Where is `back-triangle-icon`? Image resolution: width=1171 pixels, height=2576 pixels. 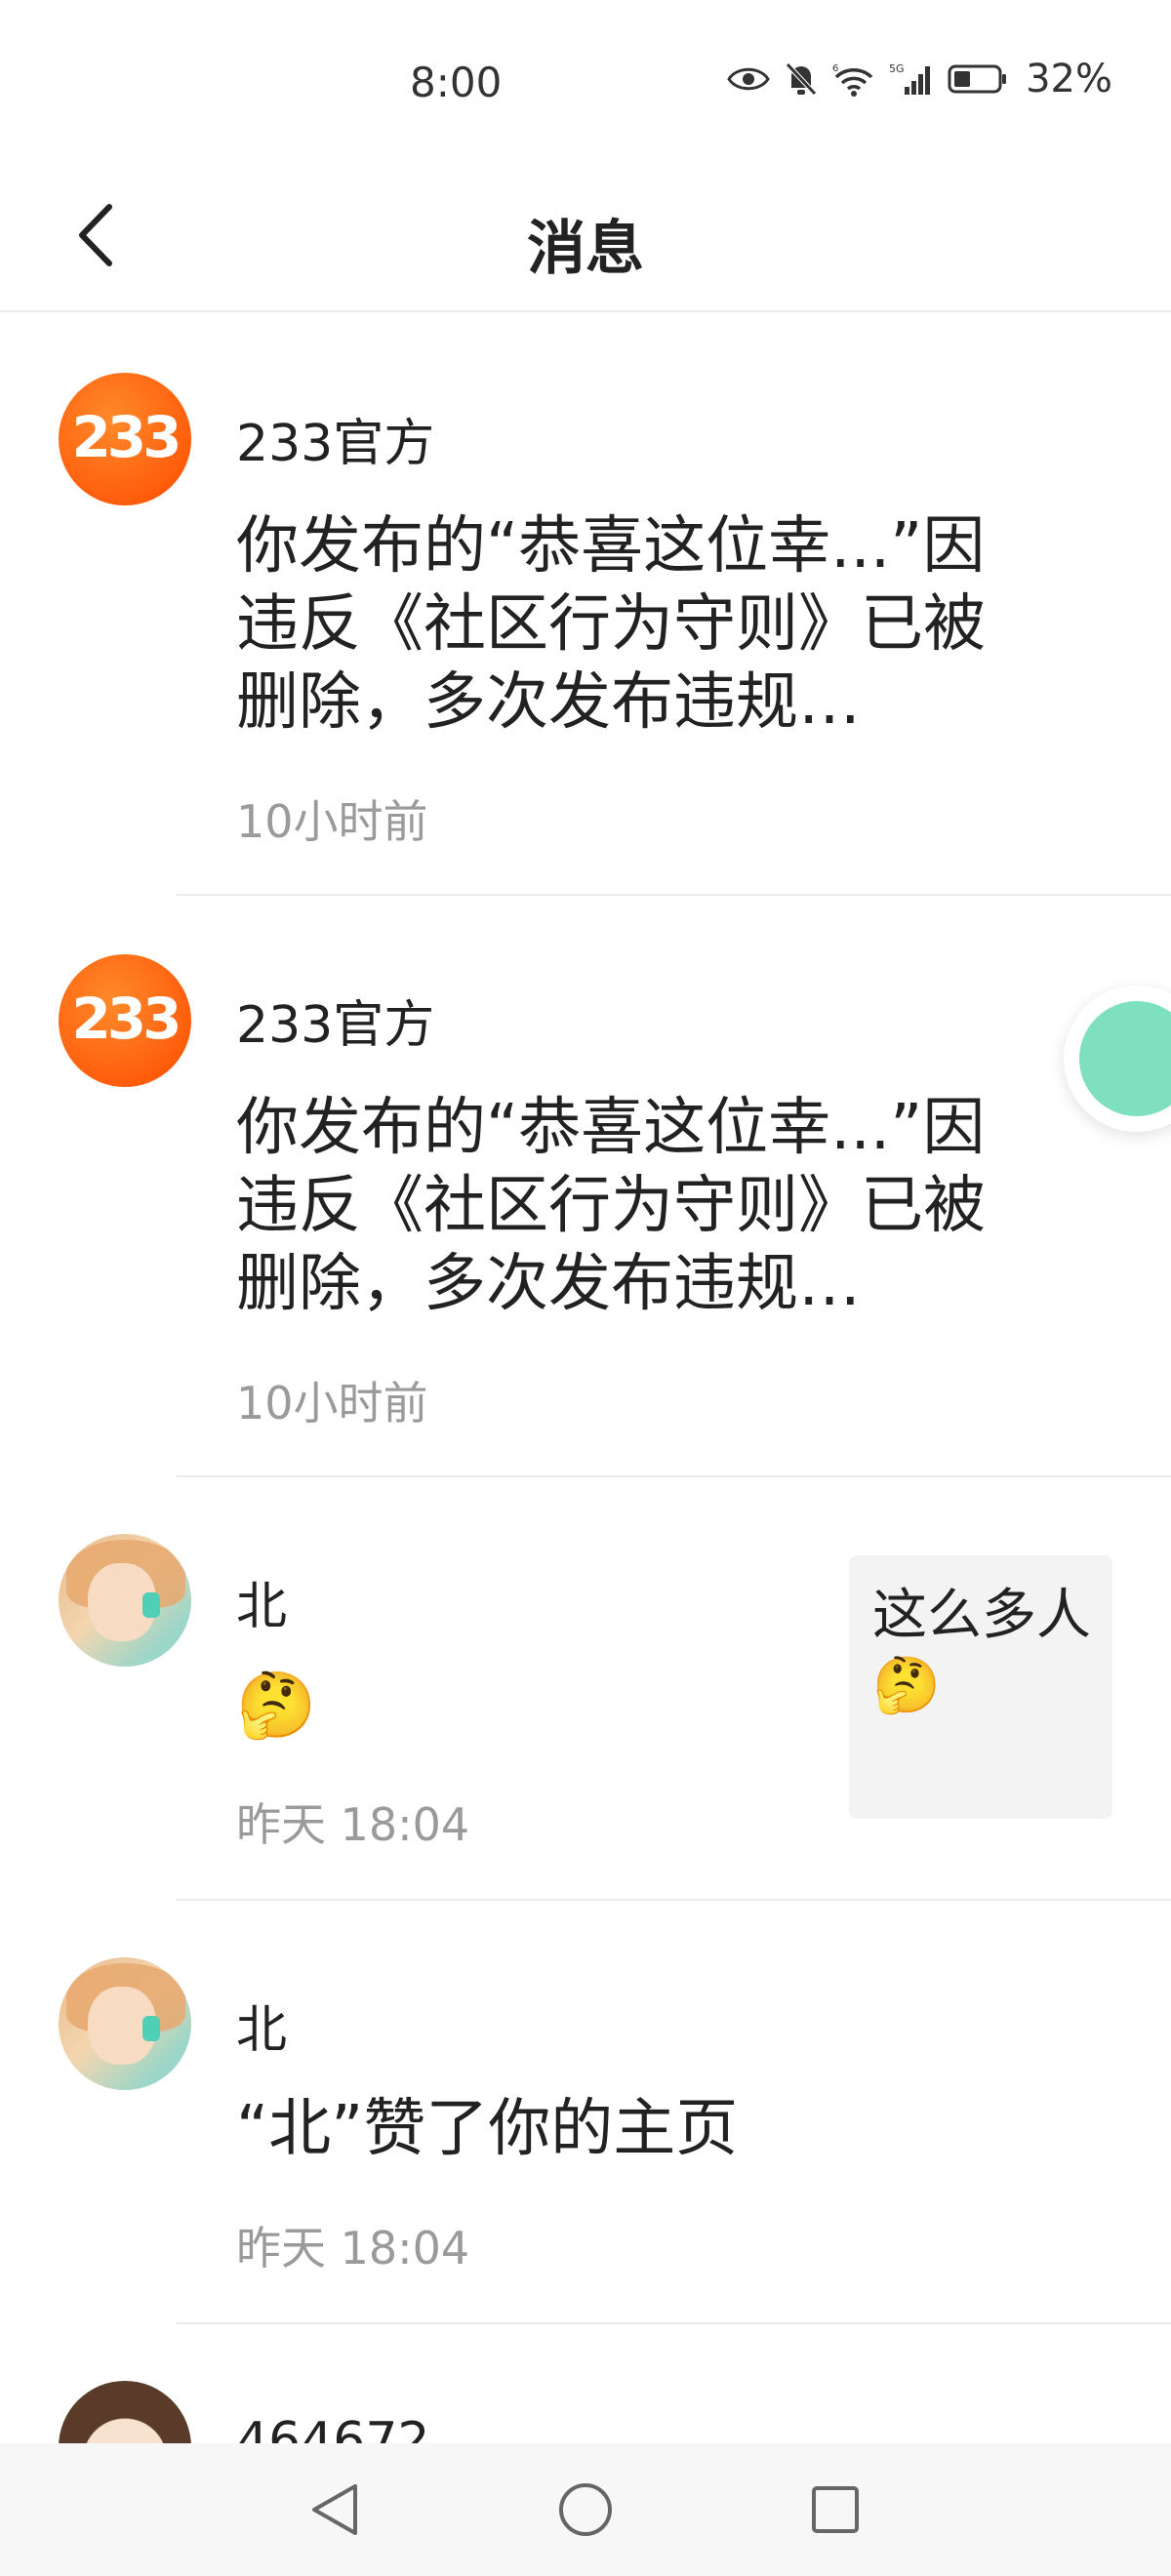 back-triangle-icon is located at coordinates (333, 2511).